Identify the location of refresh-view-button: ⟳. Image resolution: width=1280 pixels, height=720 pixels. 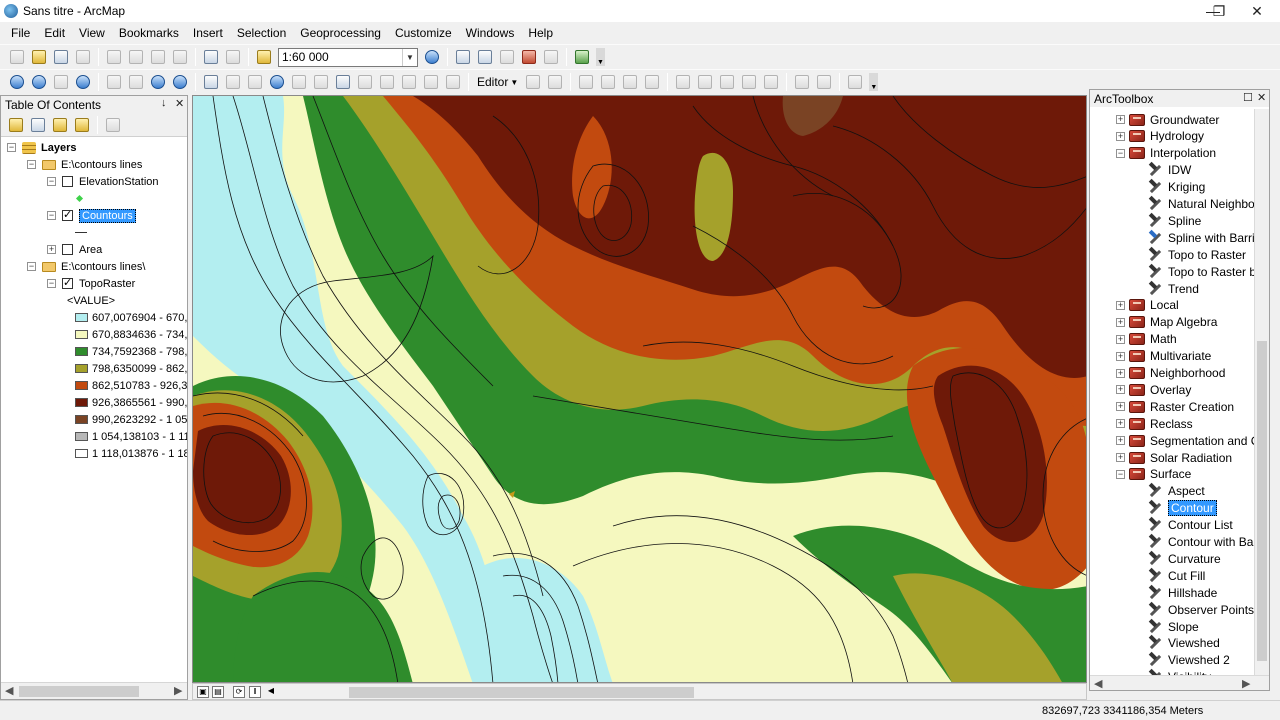
(239, 692).